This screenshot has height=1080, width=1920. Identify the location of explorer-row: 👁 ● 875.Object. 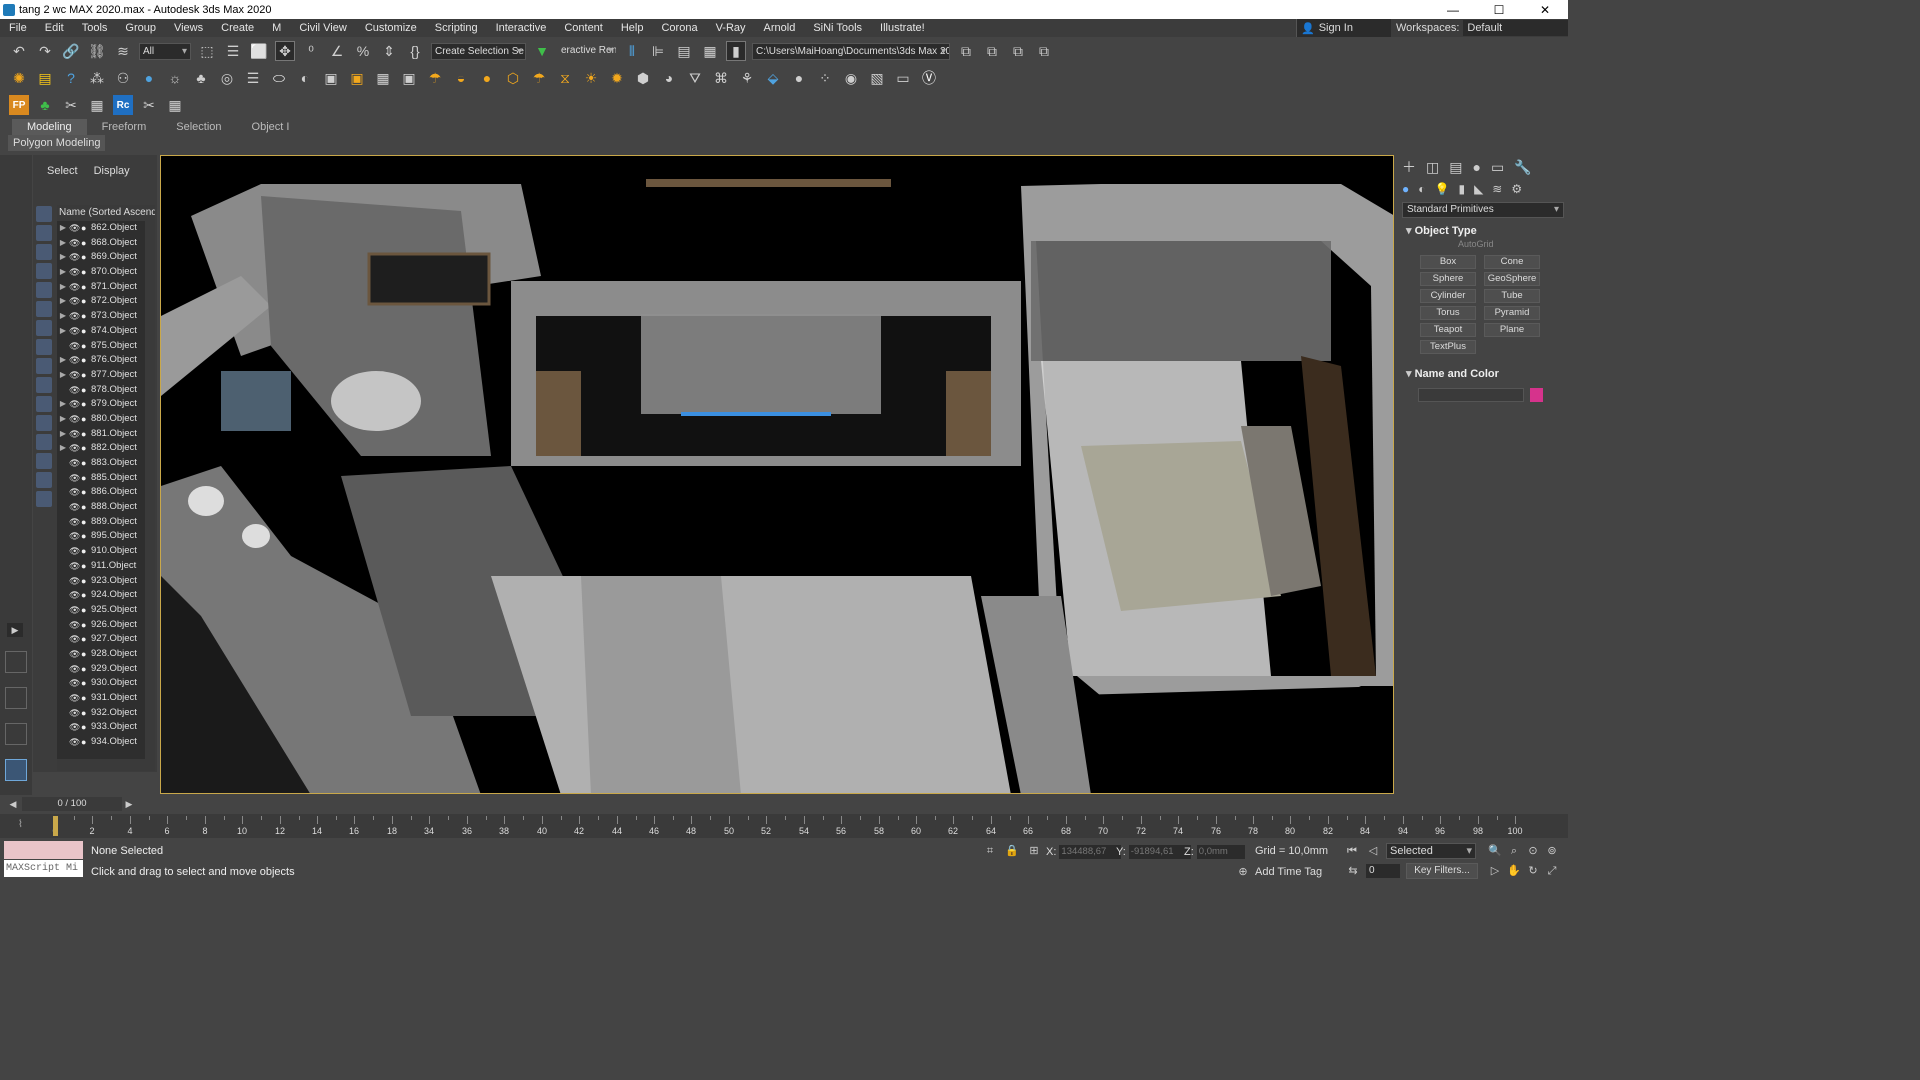
(106, 346).